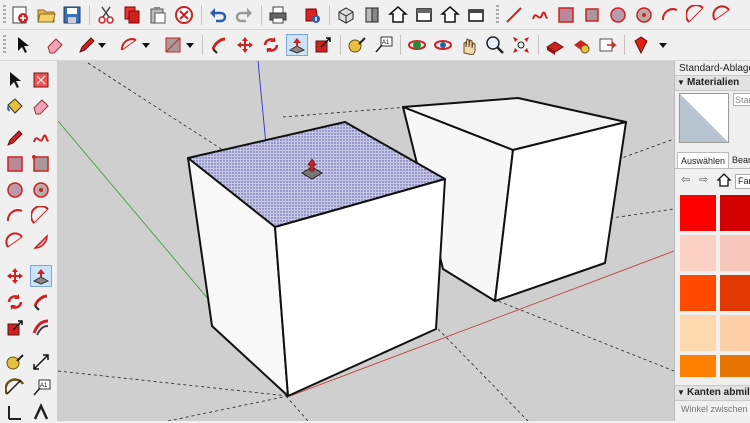  What do you see at coordinates (696, 15) in the screenshot?
I see `two-point-arc-icon` at bounding box center [696, 15].